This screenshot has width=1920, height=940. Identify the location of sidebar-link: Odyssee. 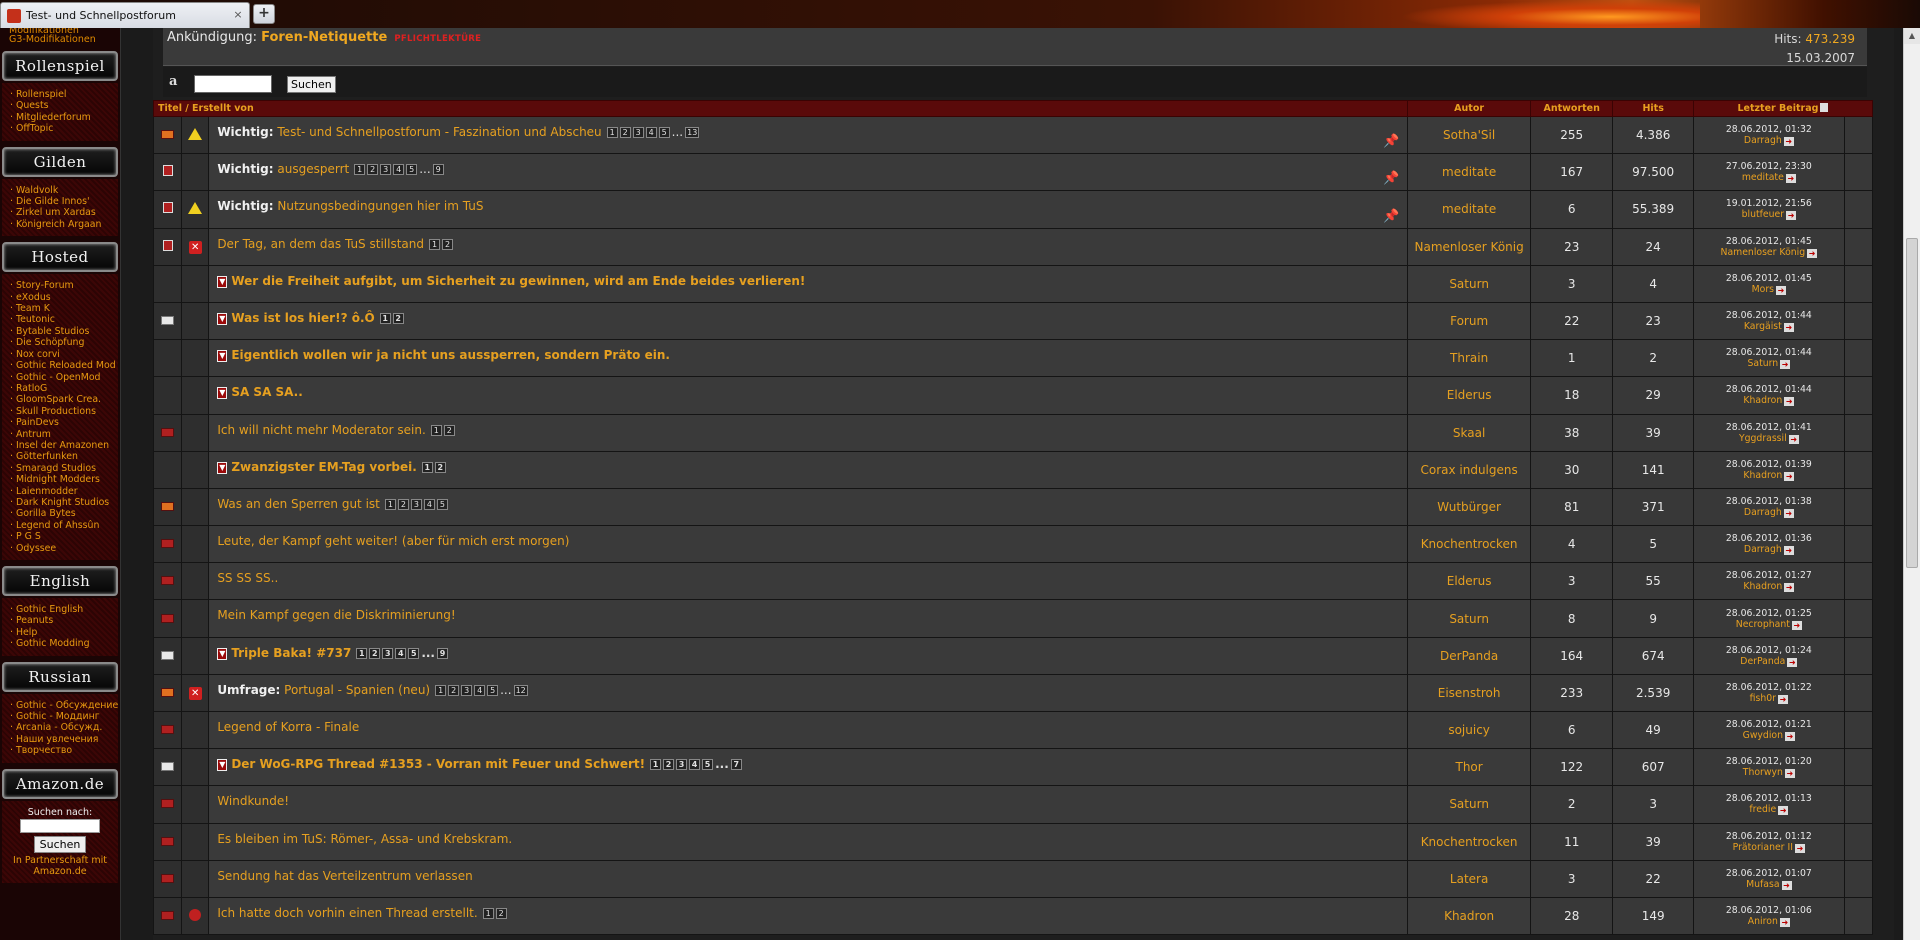
(64, 548).